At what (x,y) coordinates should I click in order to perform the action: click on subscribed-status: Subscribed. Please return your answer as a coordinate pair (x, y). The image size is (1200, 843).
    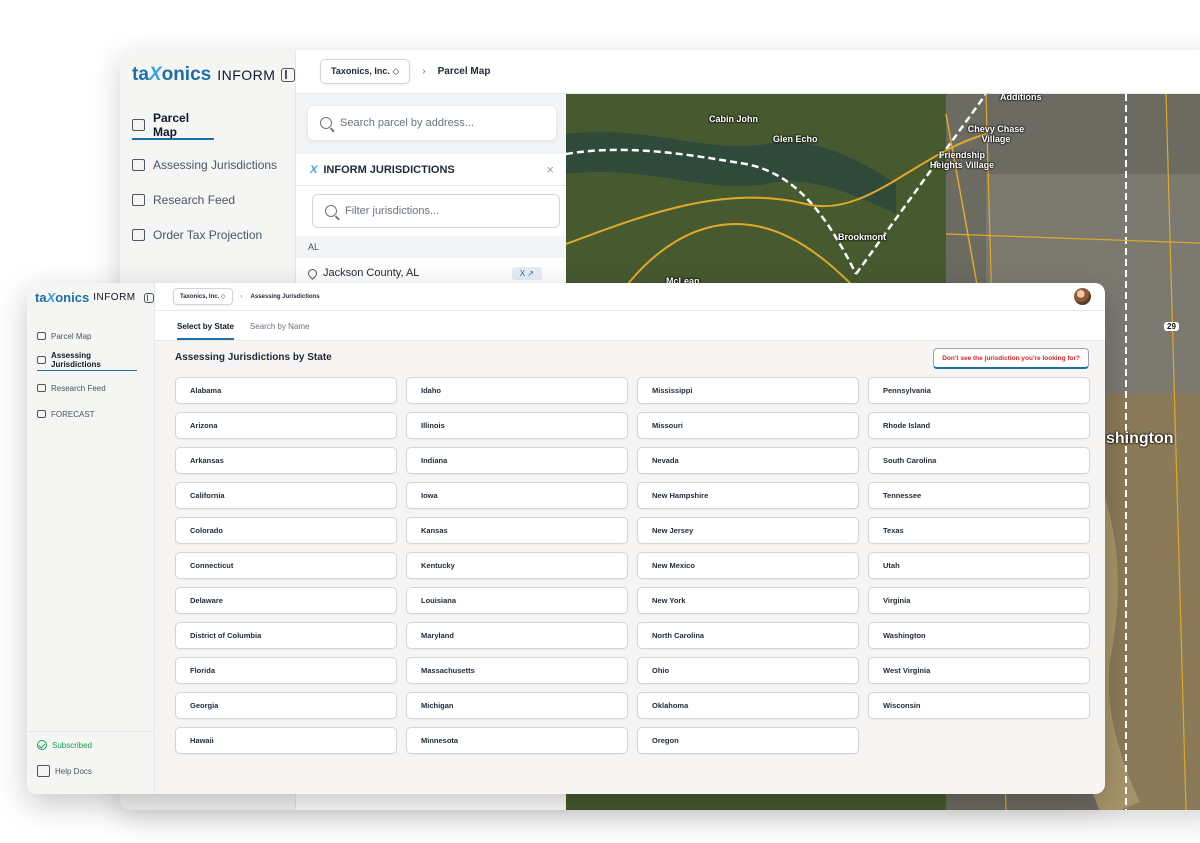
    Looking at the image, I should click on (64, 745).